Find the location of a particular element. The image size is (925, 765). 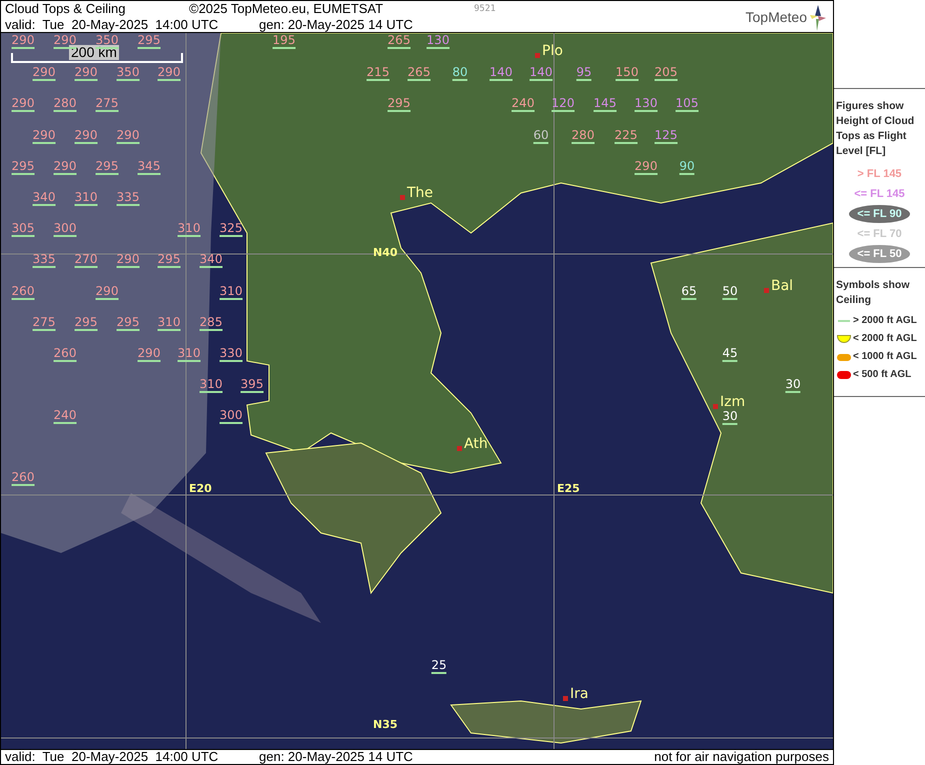

legend-symbol-label: < 500 ft AGL is located at coordinates (882, 375).